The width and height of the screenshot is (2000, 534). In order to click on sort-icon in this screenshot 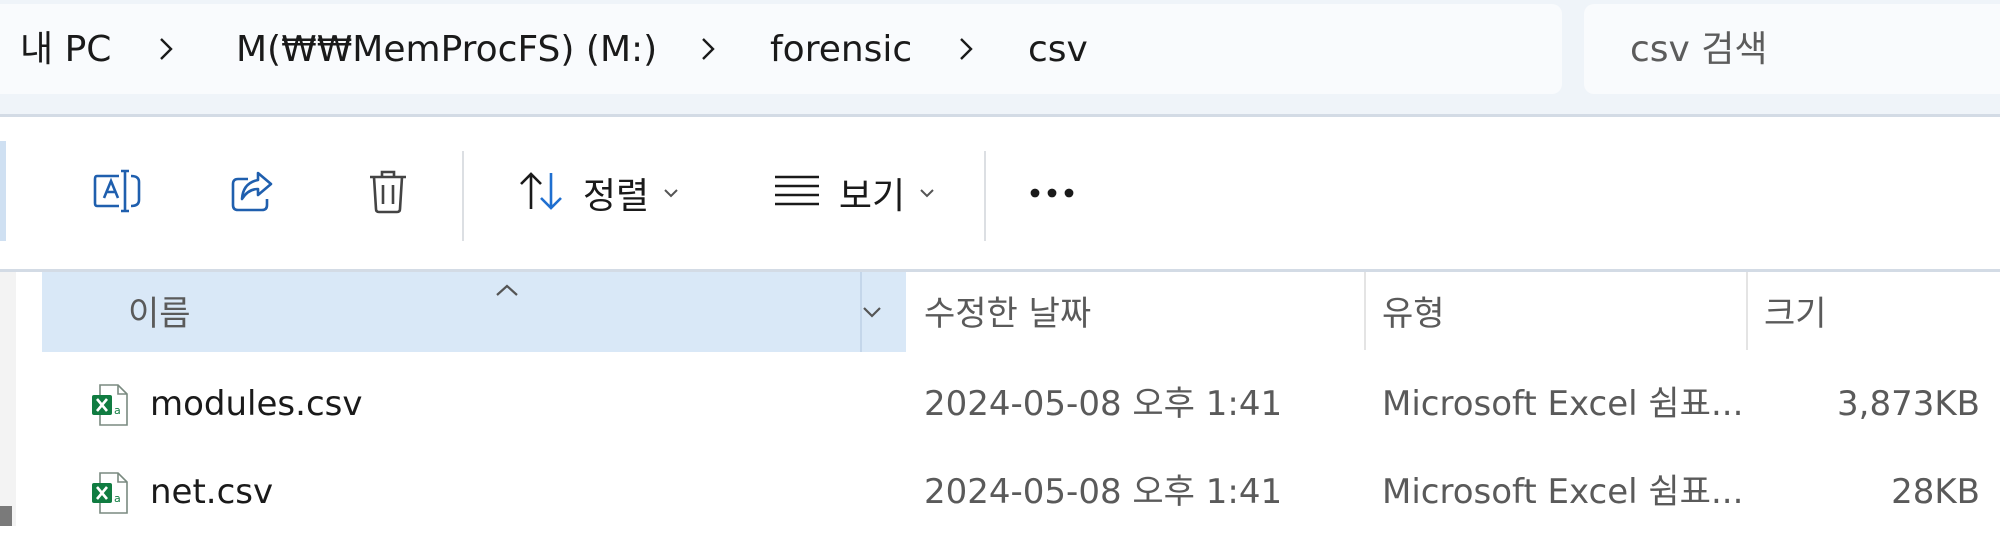, I will do `click(541, 193)`.